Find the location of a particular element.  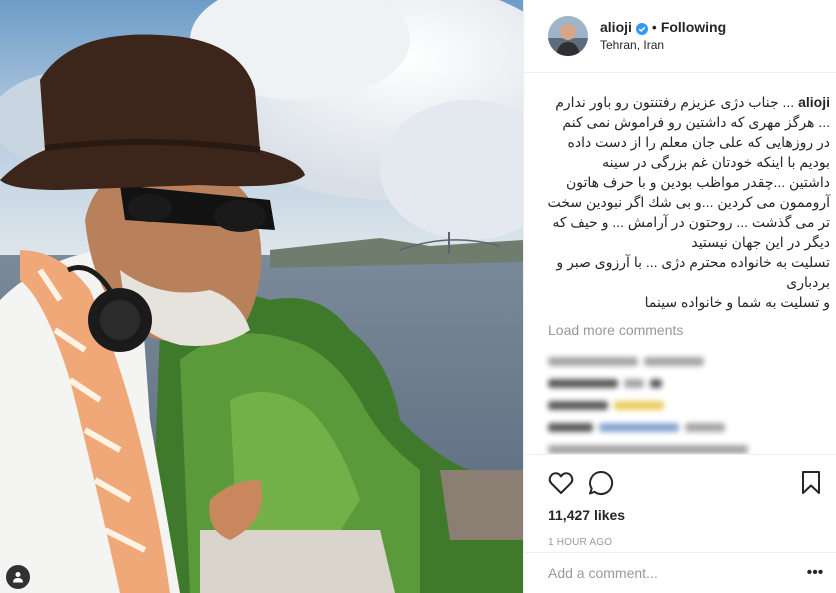

caption-username-link: alioji is located at coordinates (814, 102).